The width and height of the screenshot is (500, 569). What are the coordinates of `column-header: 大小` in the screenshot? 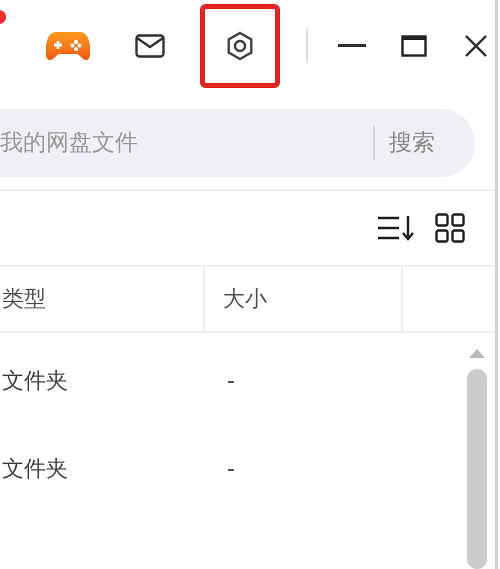 It's located at (304, 299).